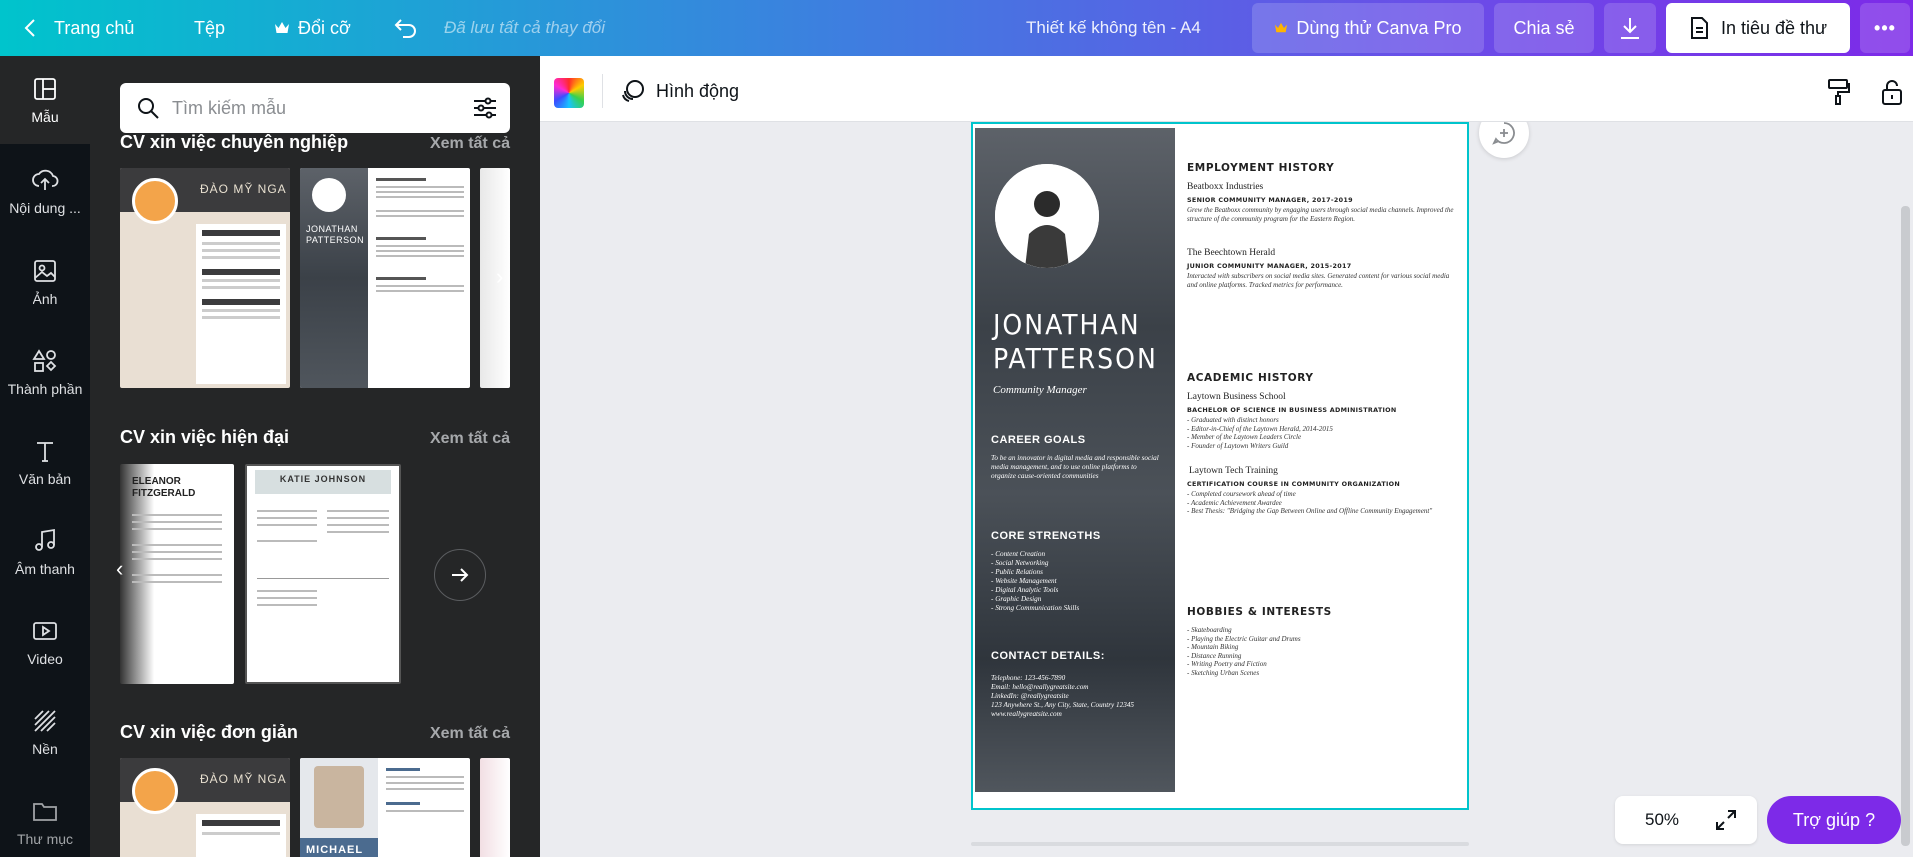 This screenshot has width=1913, height=857. I want to click on rail-item-photos: Ảnh, so click(45, 282).